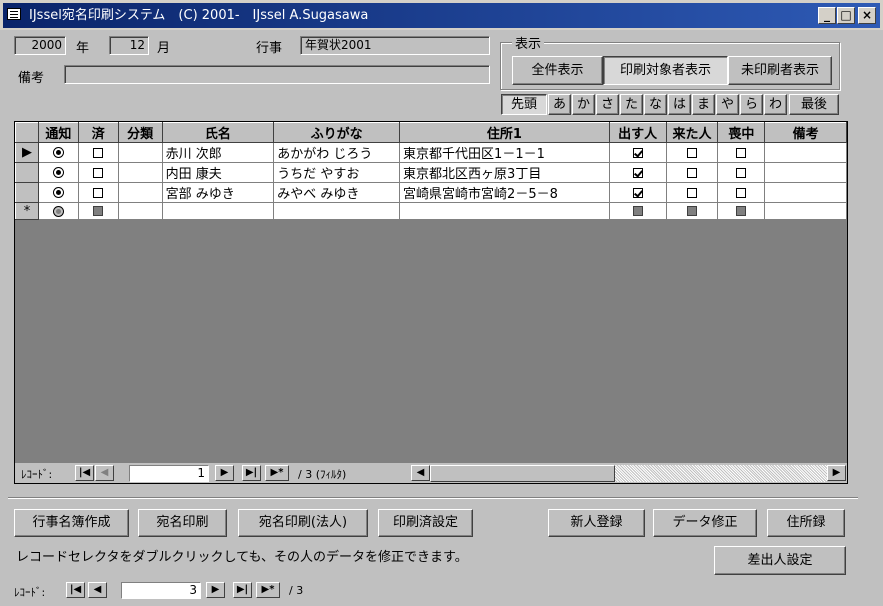  I want to click on month-field: 12, so click(129, 45).